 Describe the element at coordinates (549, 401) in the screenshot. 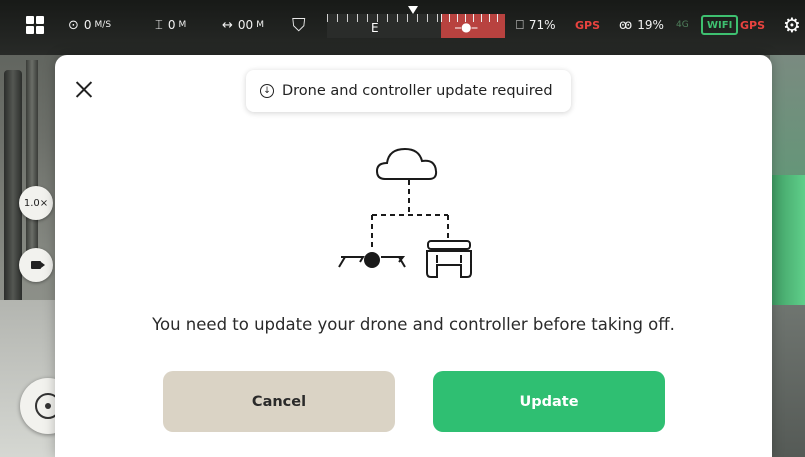

I see `update-button: Update` at that location.